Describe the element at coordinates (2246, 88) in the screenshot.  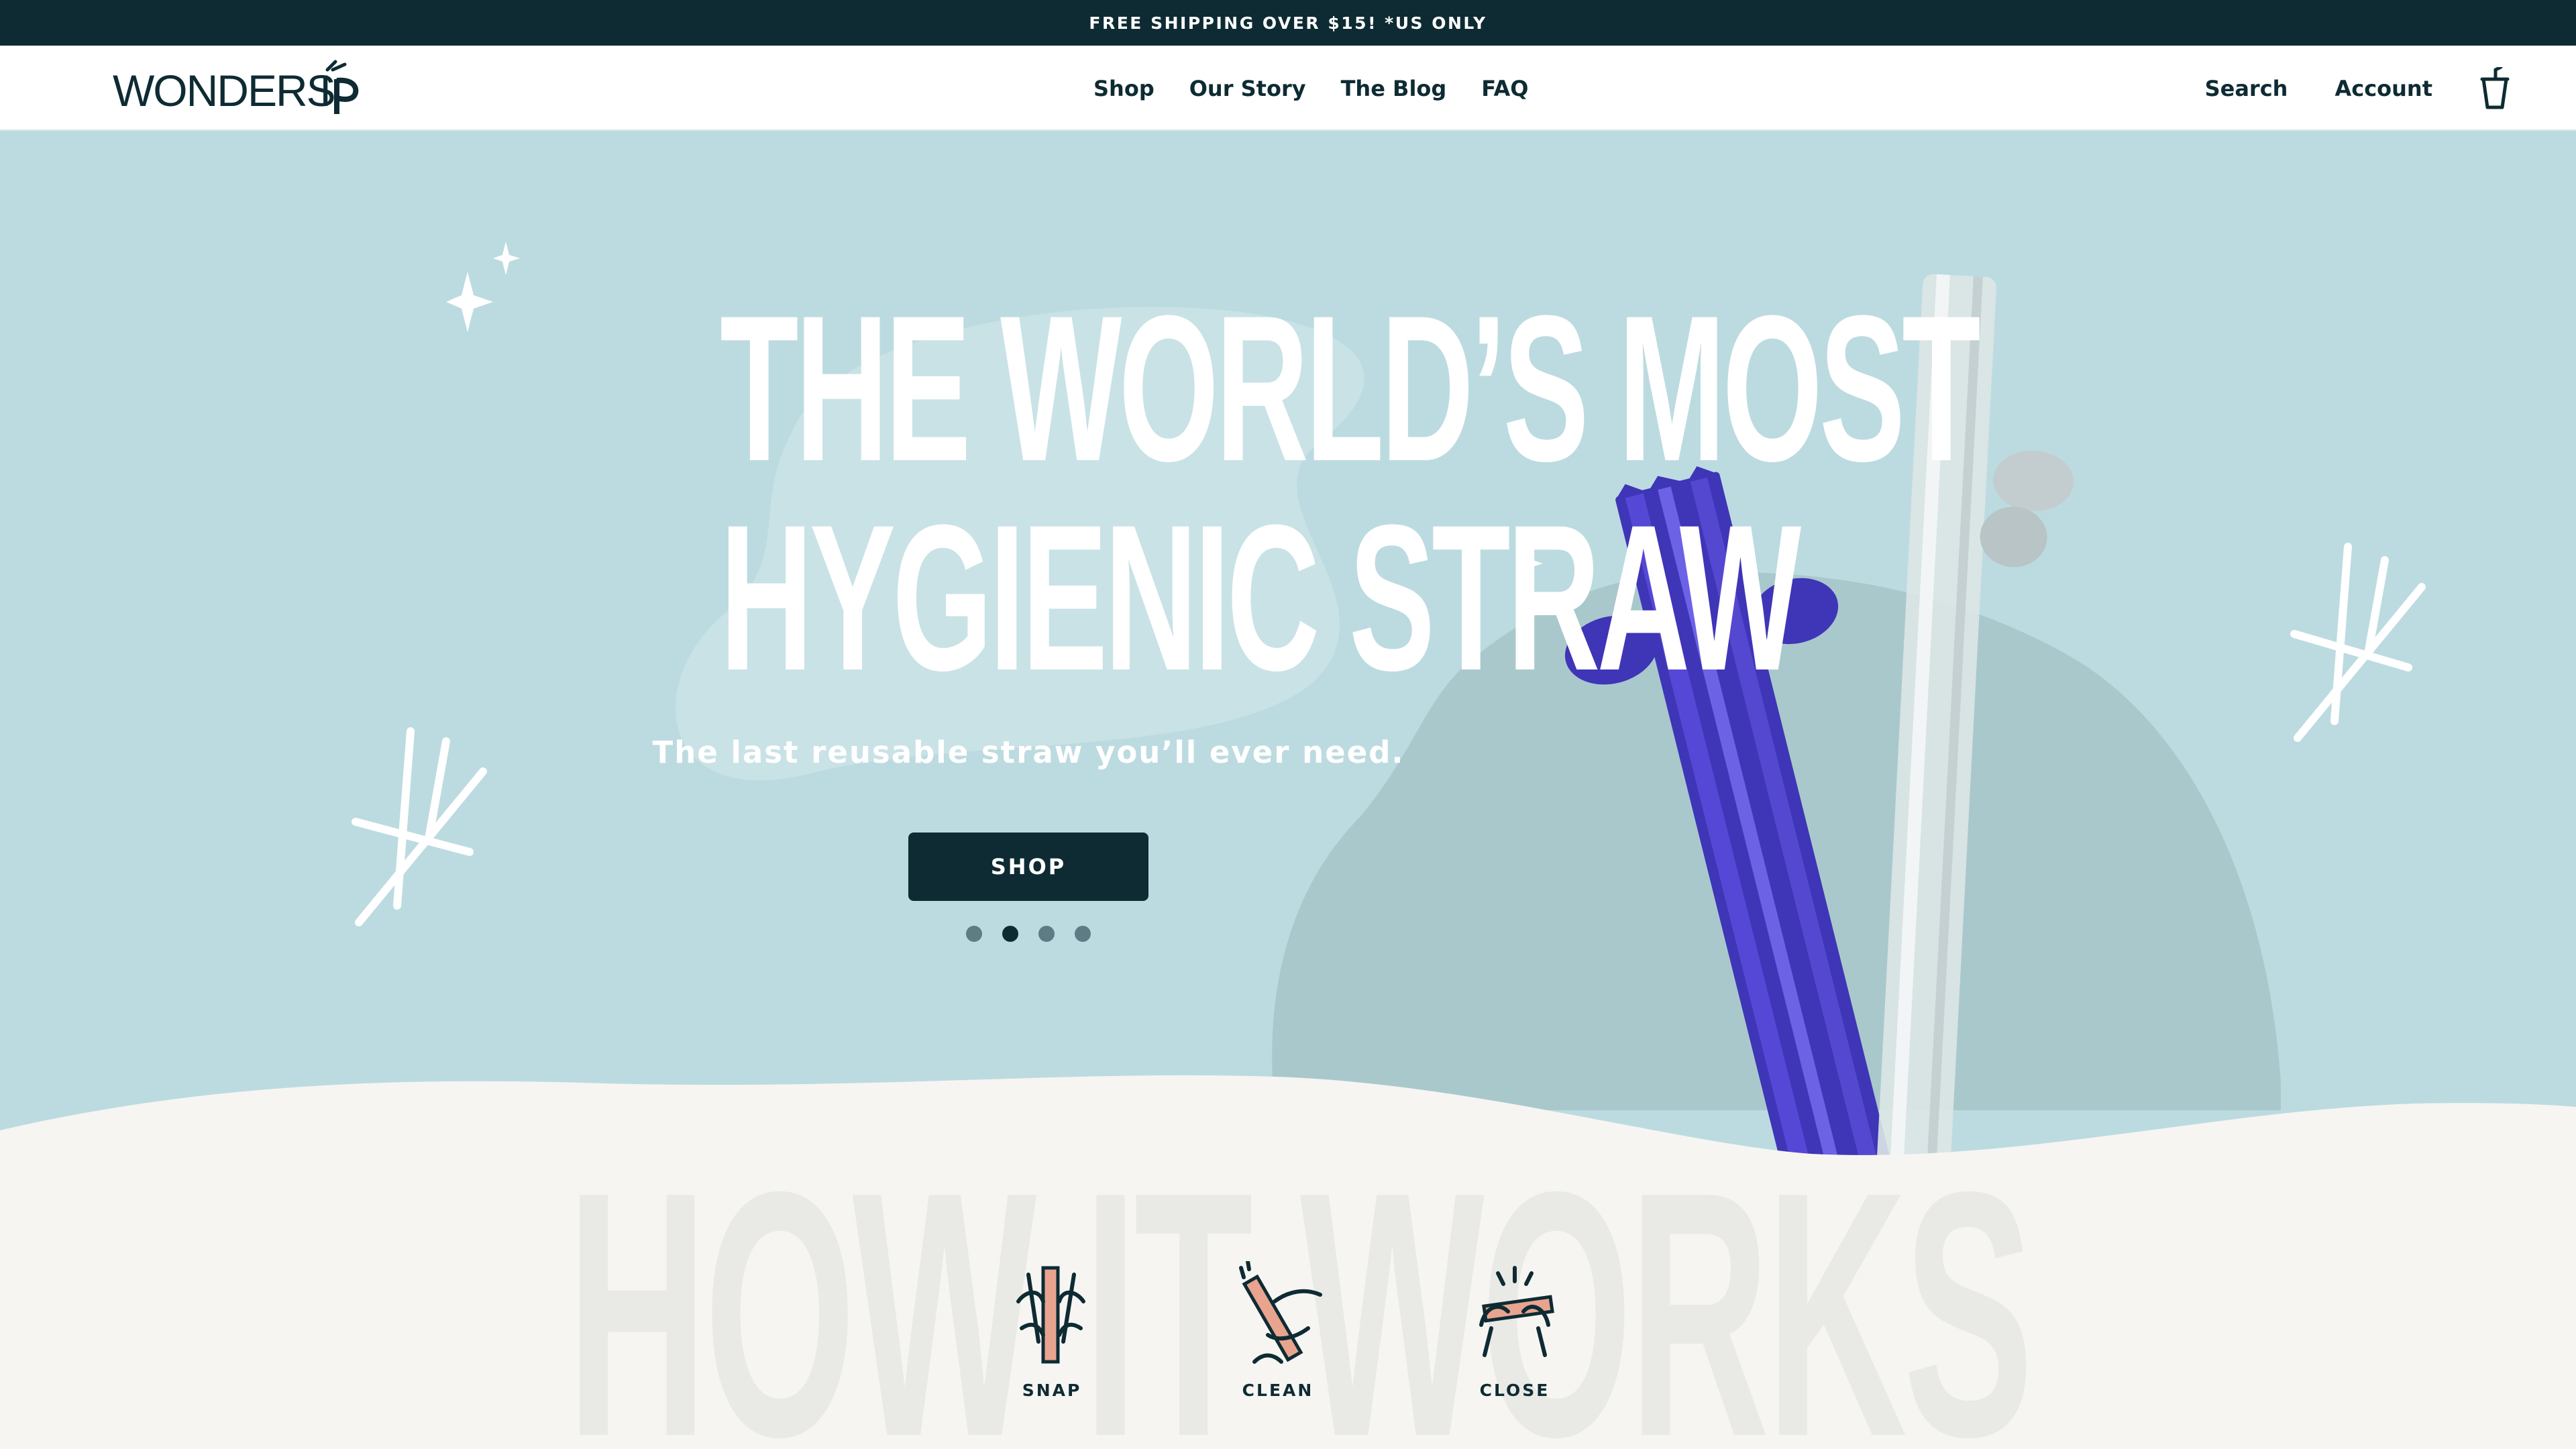
I see `search-link: Search` at that location.